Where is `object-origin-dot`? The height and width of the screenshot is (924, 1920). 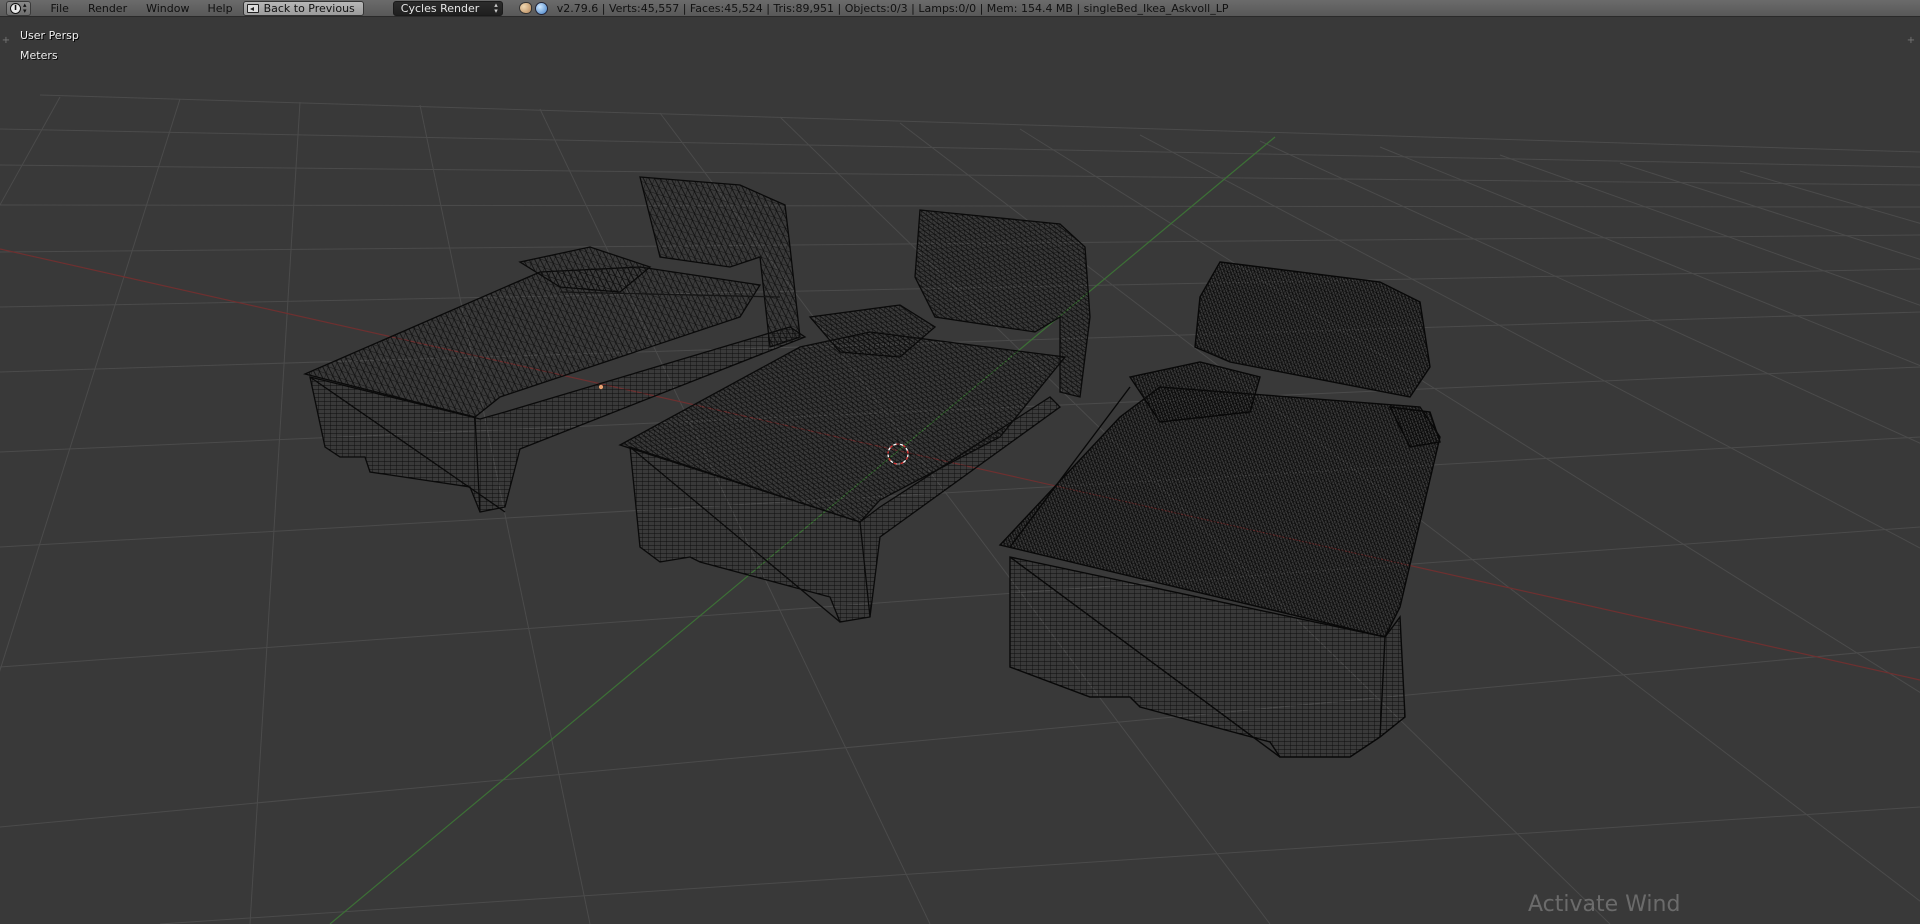
object-origin-dot is located at coordinates (601, 387).